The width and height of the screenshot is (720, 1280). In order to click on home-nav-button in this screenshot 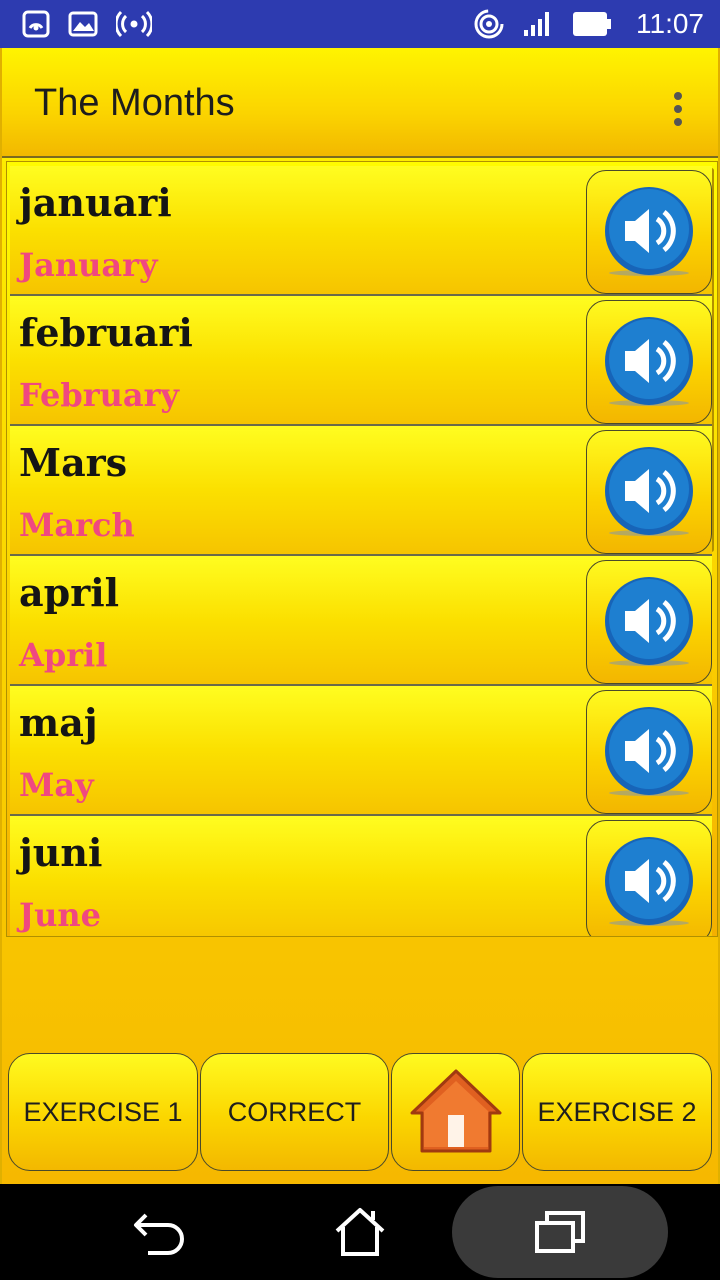, I will do `click(360, 1232)`.